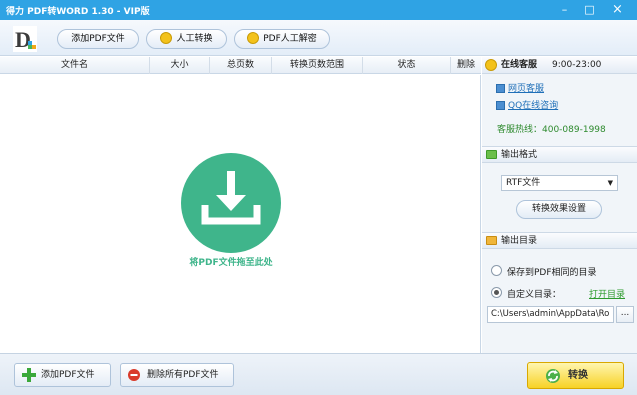  What do you see at coordinates (317, 65) in the screenshot?
I see `column-page-range: 转换页数范围` at bounding box center [317, 65].